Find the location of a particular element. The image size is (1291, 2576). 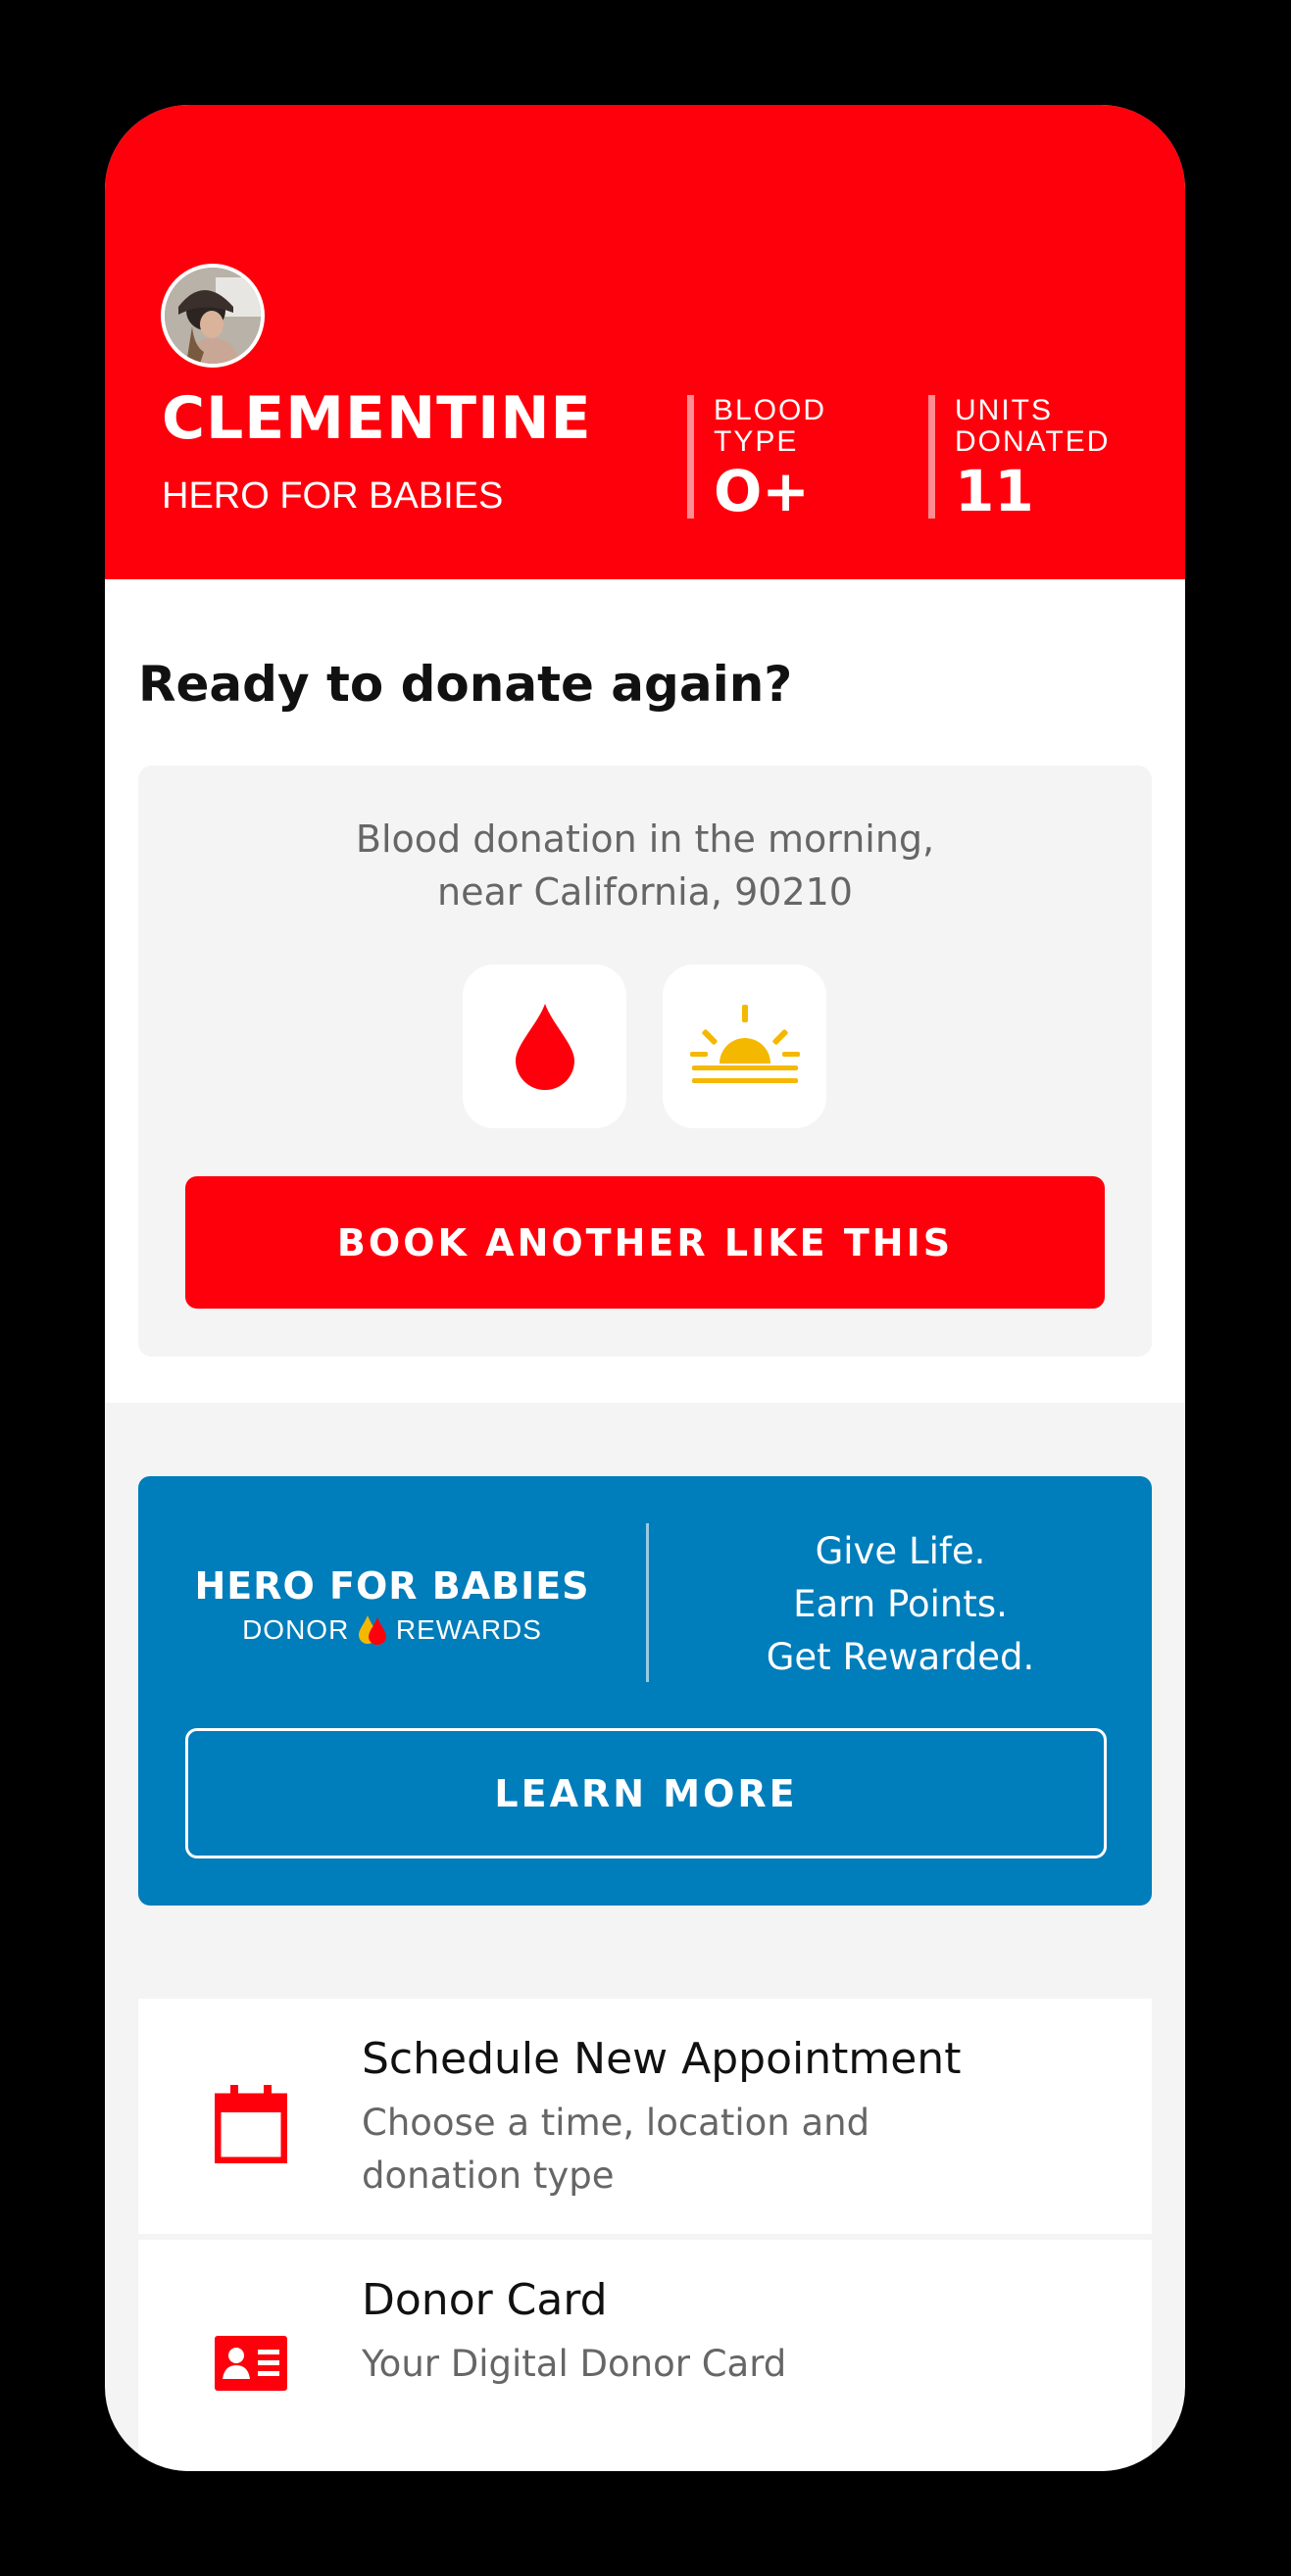

rewards-sub-left: DONOR is located at coordinates (296, 1629).